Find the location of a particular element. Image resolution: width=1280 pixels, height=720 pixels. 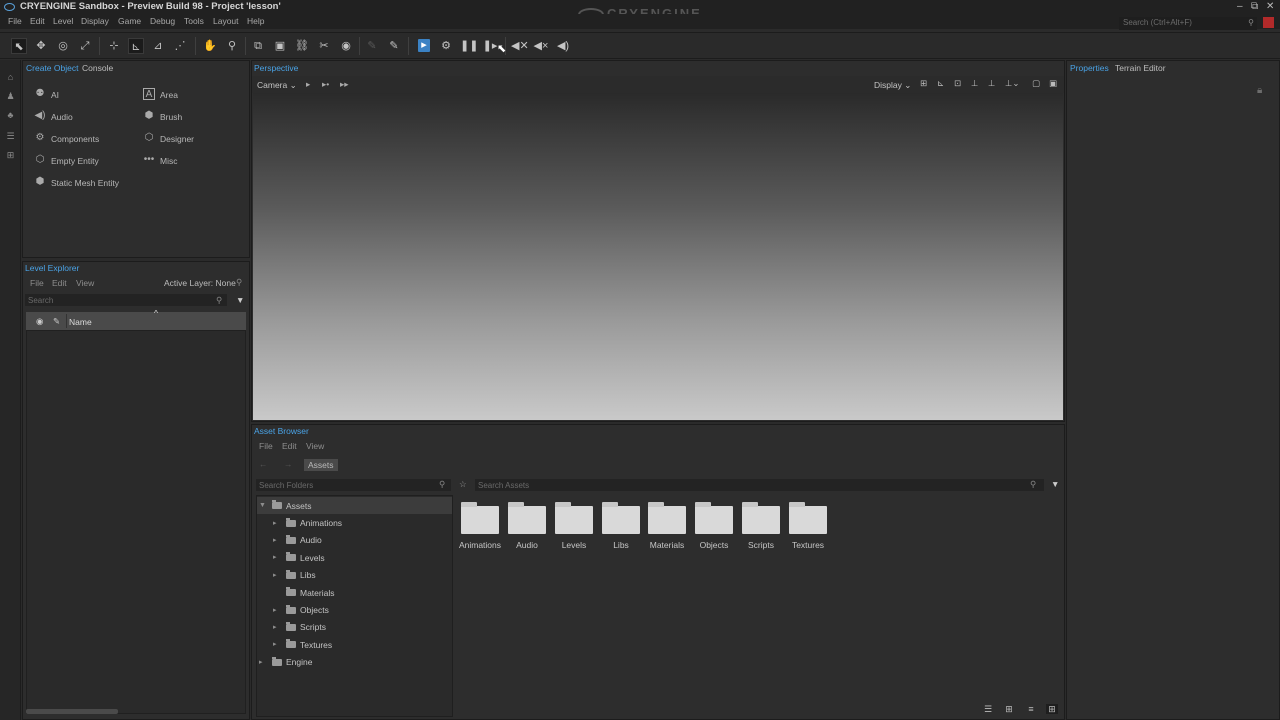

terrain-icon: ⌂ is located at coordinates (10, 77).